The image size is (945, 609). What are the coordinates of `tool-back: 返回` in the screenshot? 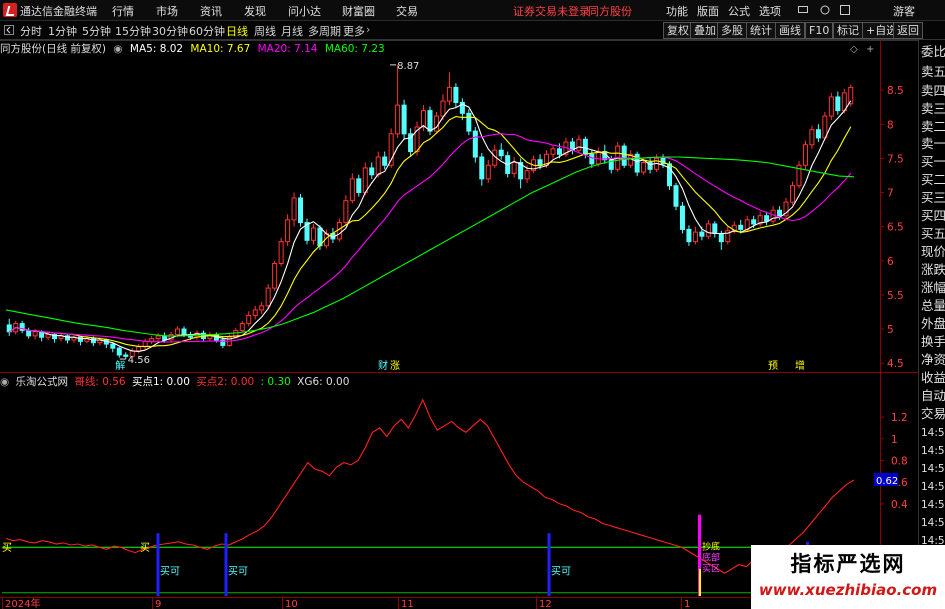 It's located at (908, 30).